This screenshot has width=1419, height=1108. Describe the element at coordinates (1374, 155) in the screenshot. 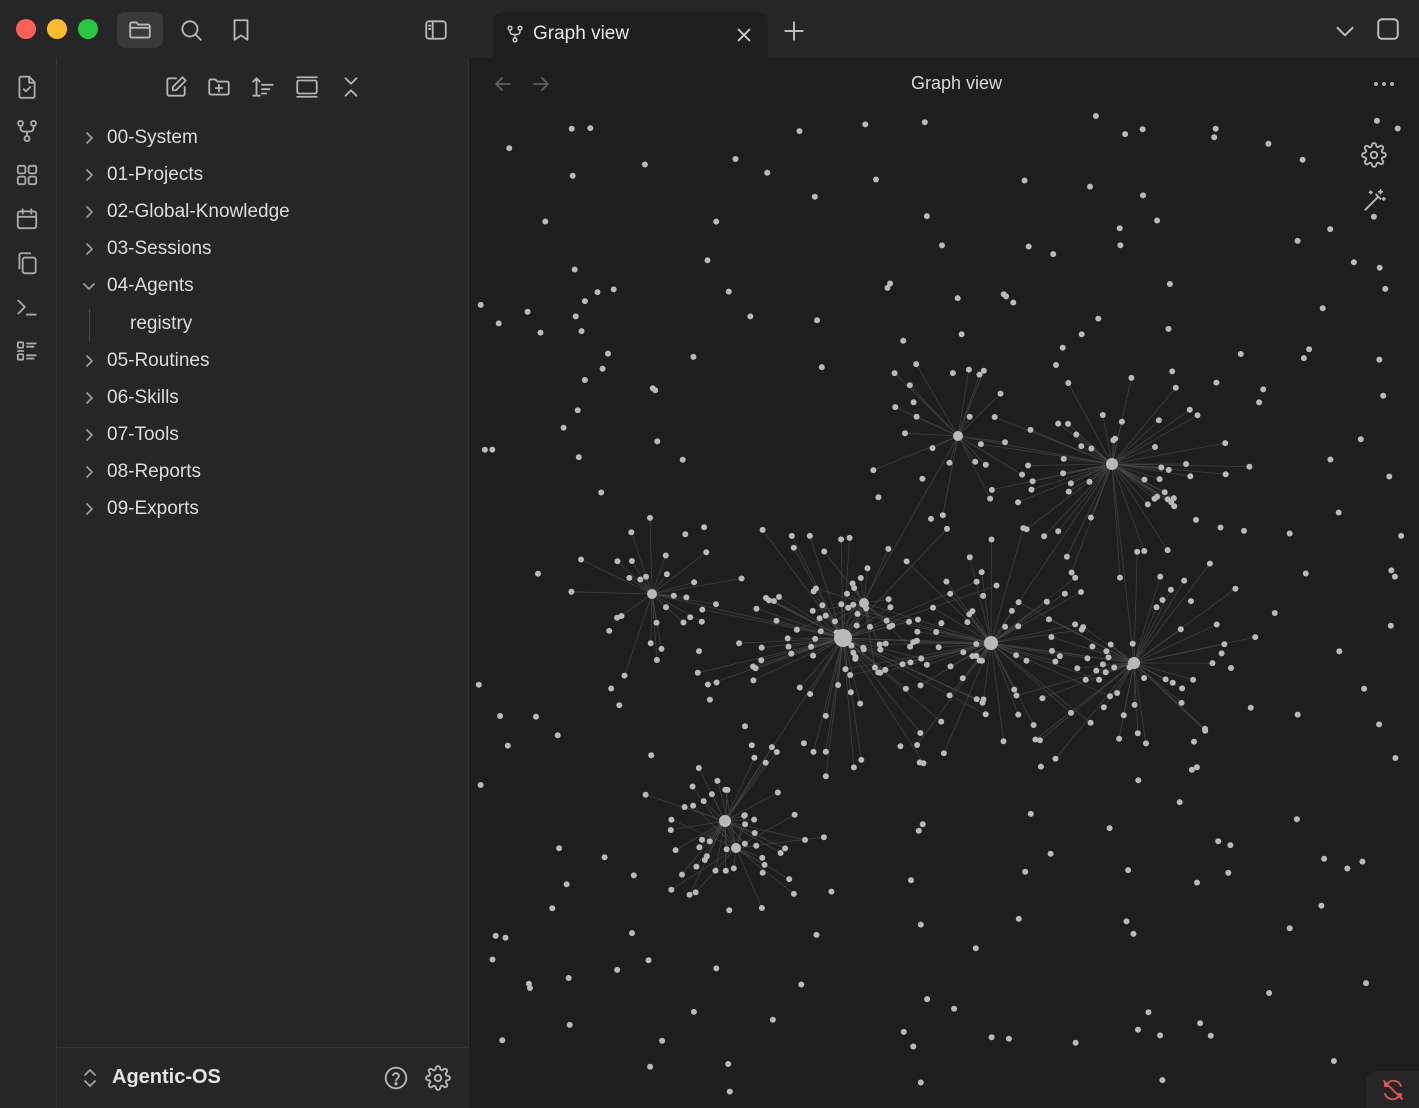

I see `graph-settings-button` at that location.